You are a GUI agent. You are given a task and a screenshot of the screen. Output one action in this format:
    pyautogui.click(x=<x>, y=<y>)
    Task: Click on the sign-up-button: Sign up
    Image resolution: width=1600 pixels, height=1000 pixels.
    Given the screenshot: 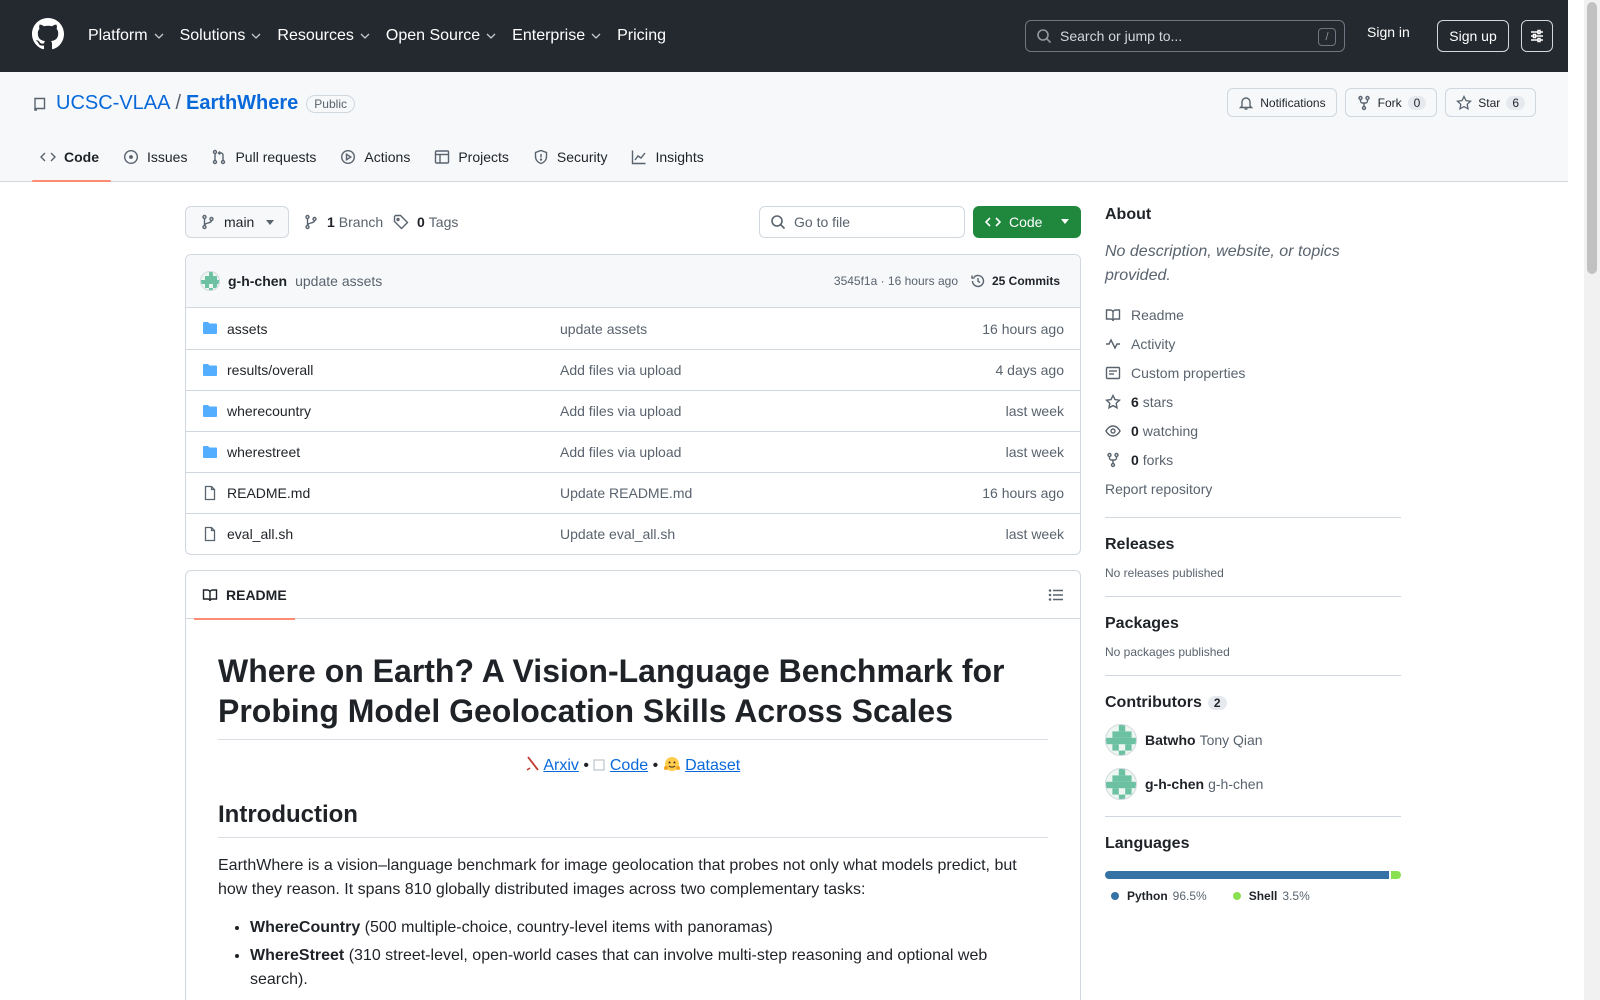 What is the action you would take?
    pyautogui.click(x=1473, y=36)
    